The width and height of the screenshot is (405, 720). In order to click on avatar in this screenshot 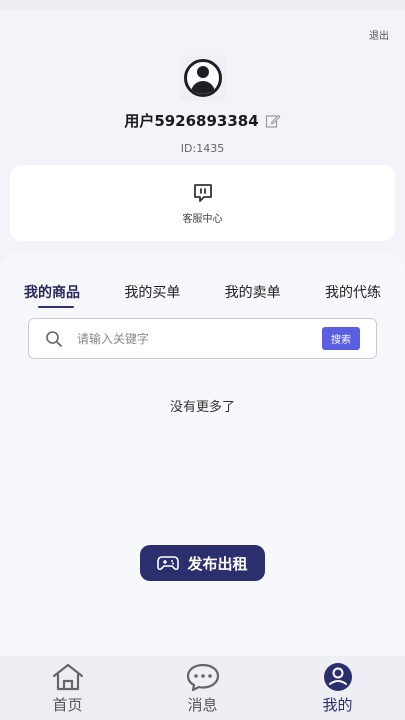, I will do `click(203, 78)`.